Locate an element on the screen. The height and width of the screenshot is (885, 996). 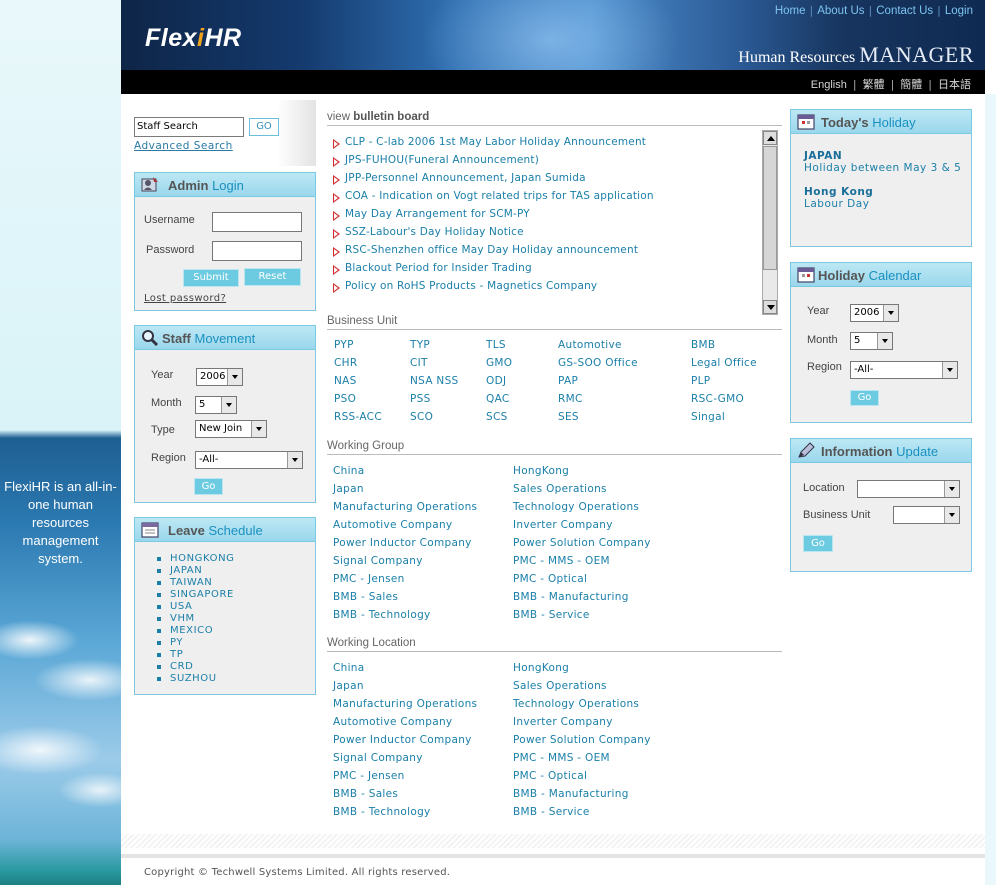
leave-region-item: SUZHOU is located at coordinates (196, 679).